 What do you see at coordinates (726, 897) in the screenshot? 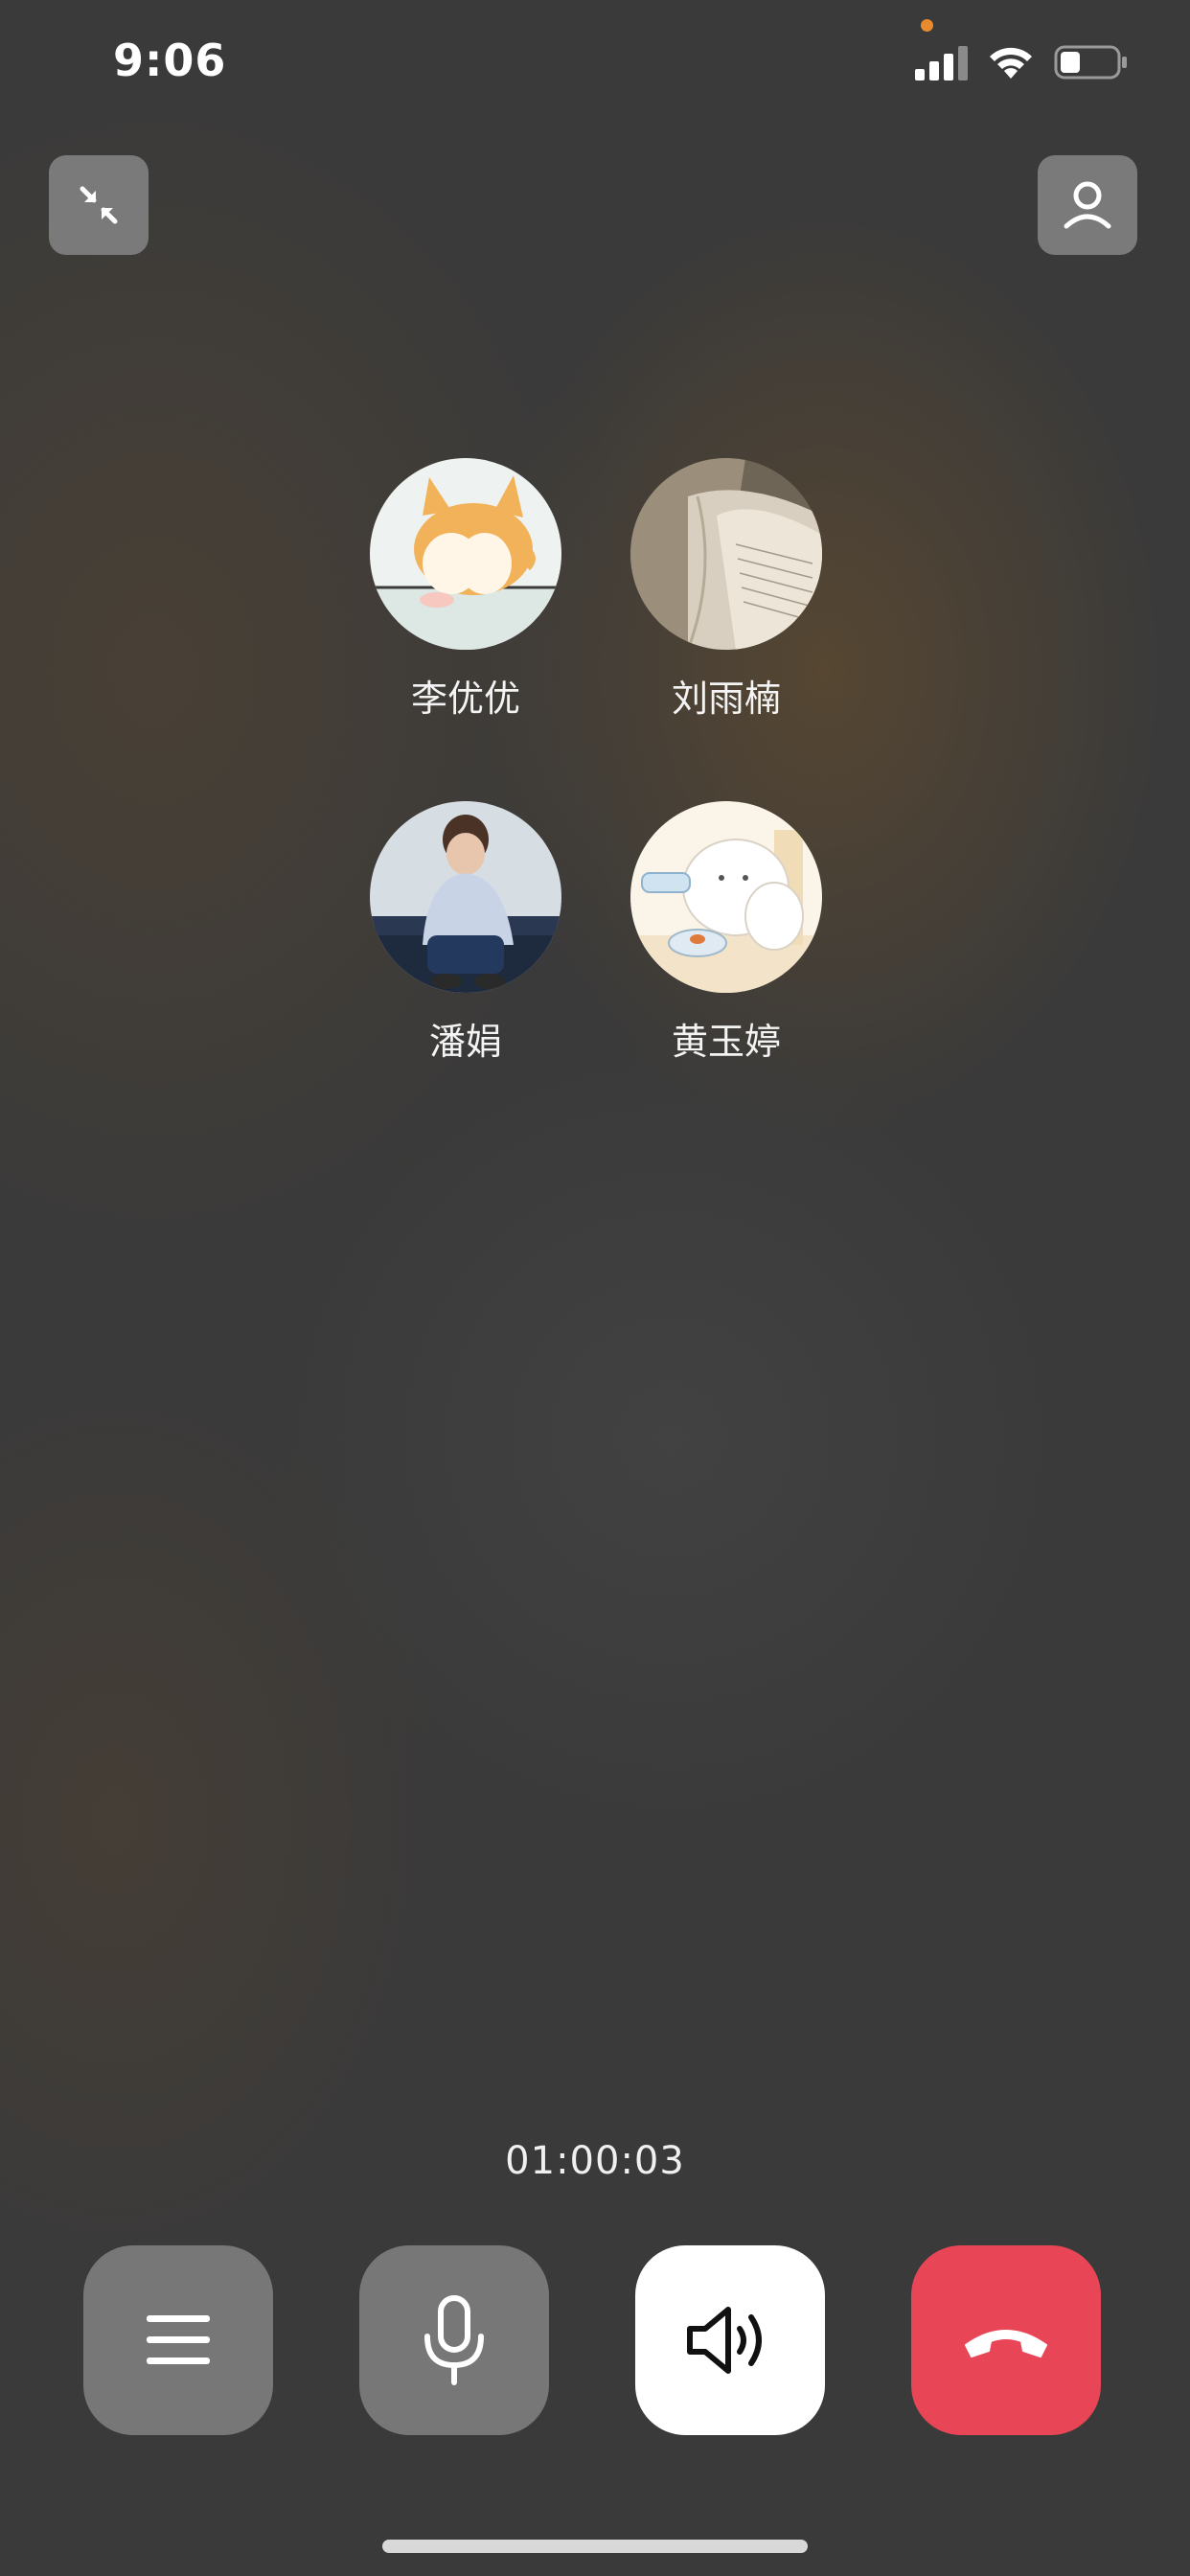
I see `cat-cartoon-avatar` at bounding box center [726, 897].